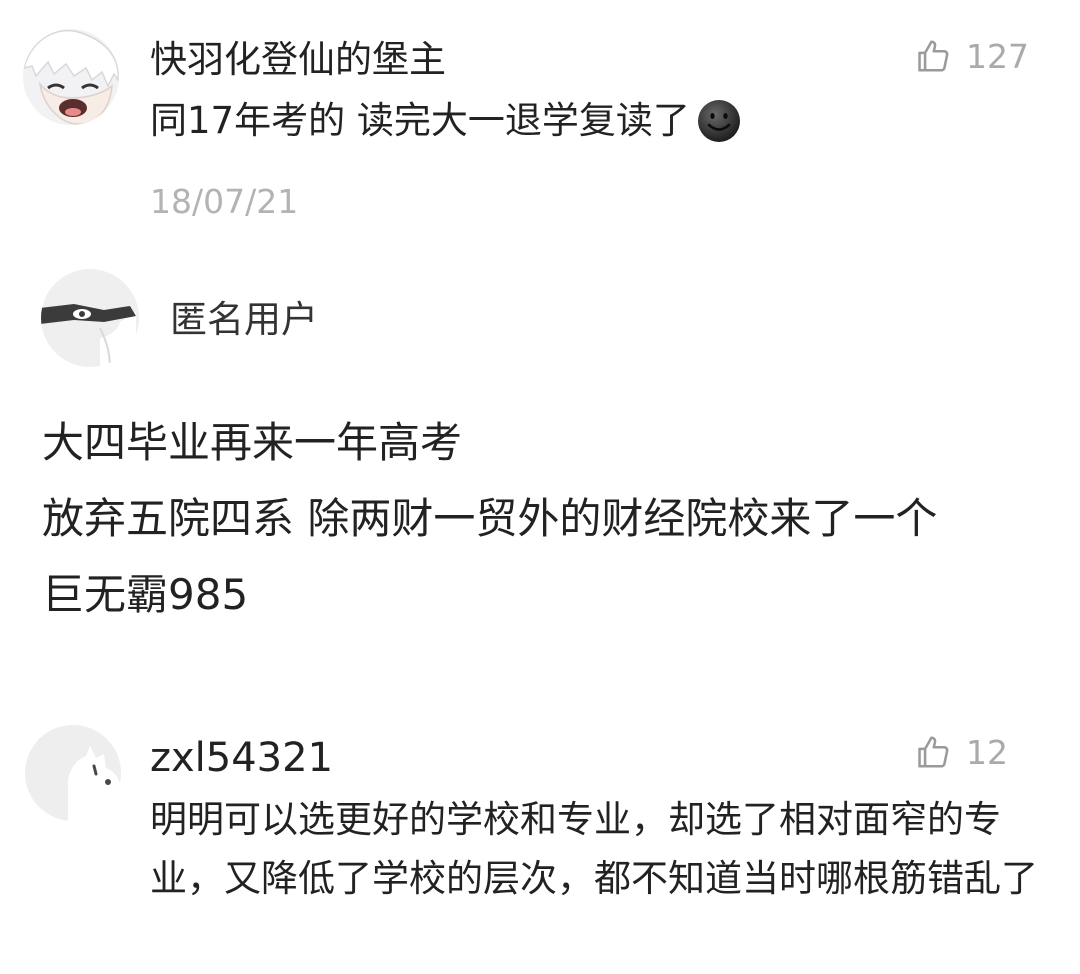 The image size is (1080, 974). I want to click on comment-text: 同17年考的 读完大一退学复读了, so click(446, 121).